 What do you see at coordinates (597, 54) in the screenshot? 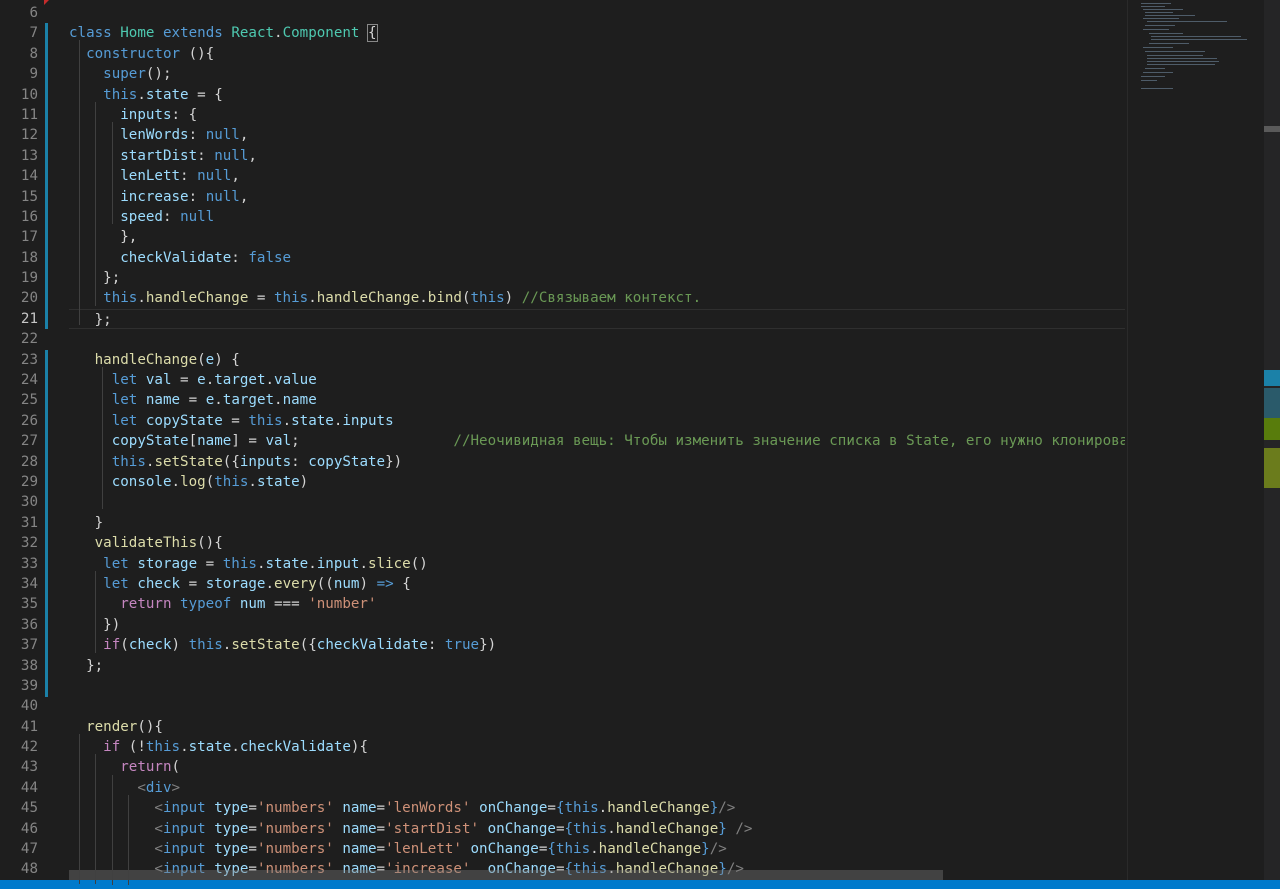
I see `code-line: constructor (){` at bounding box center [597, 54].